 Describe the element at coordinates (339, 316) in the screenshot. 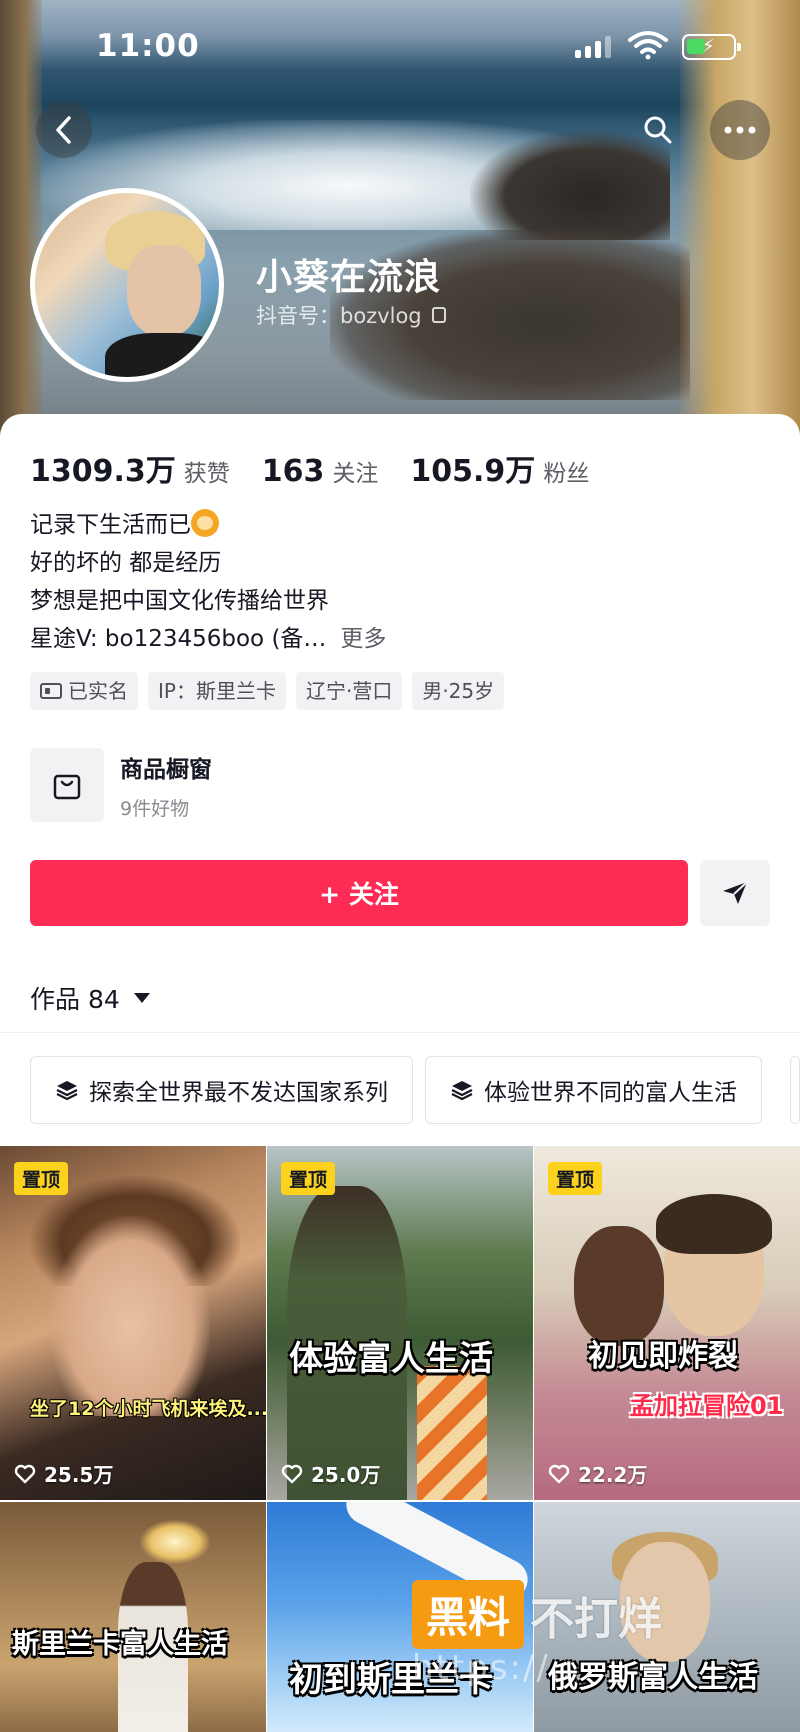

I see `douyin-id-text: 抖音号：bozvlog` at that location.